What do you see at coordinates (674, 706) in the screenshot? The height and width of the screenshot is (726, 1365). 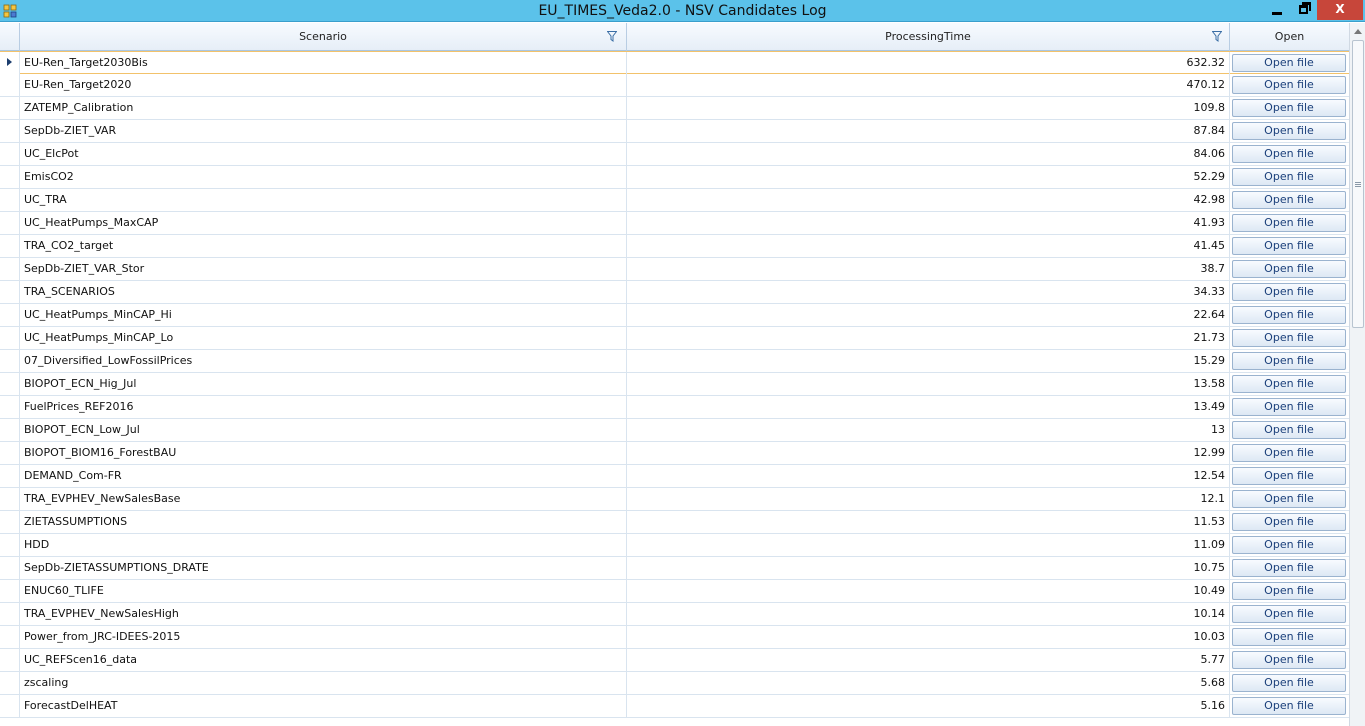 I see `table-row: ForecastDelHEAT 5.16 Open file` at bounding box center [674, 706].